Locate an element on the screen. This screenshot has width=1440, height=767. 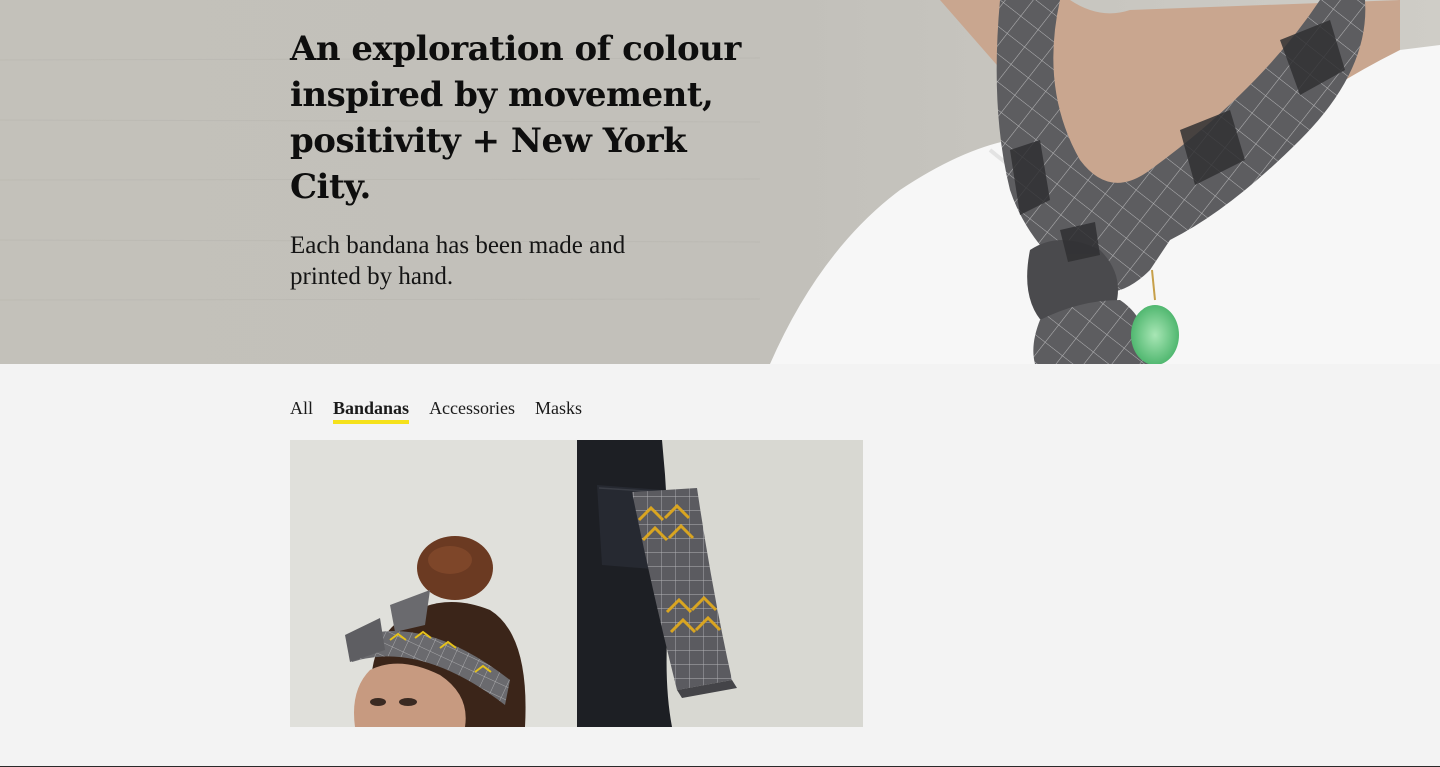
tab-accessories: Accessories is located at coordinates (472, 410).